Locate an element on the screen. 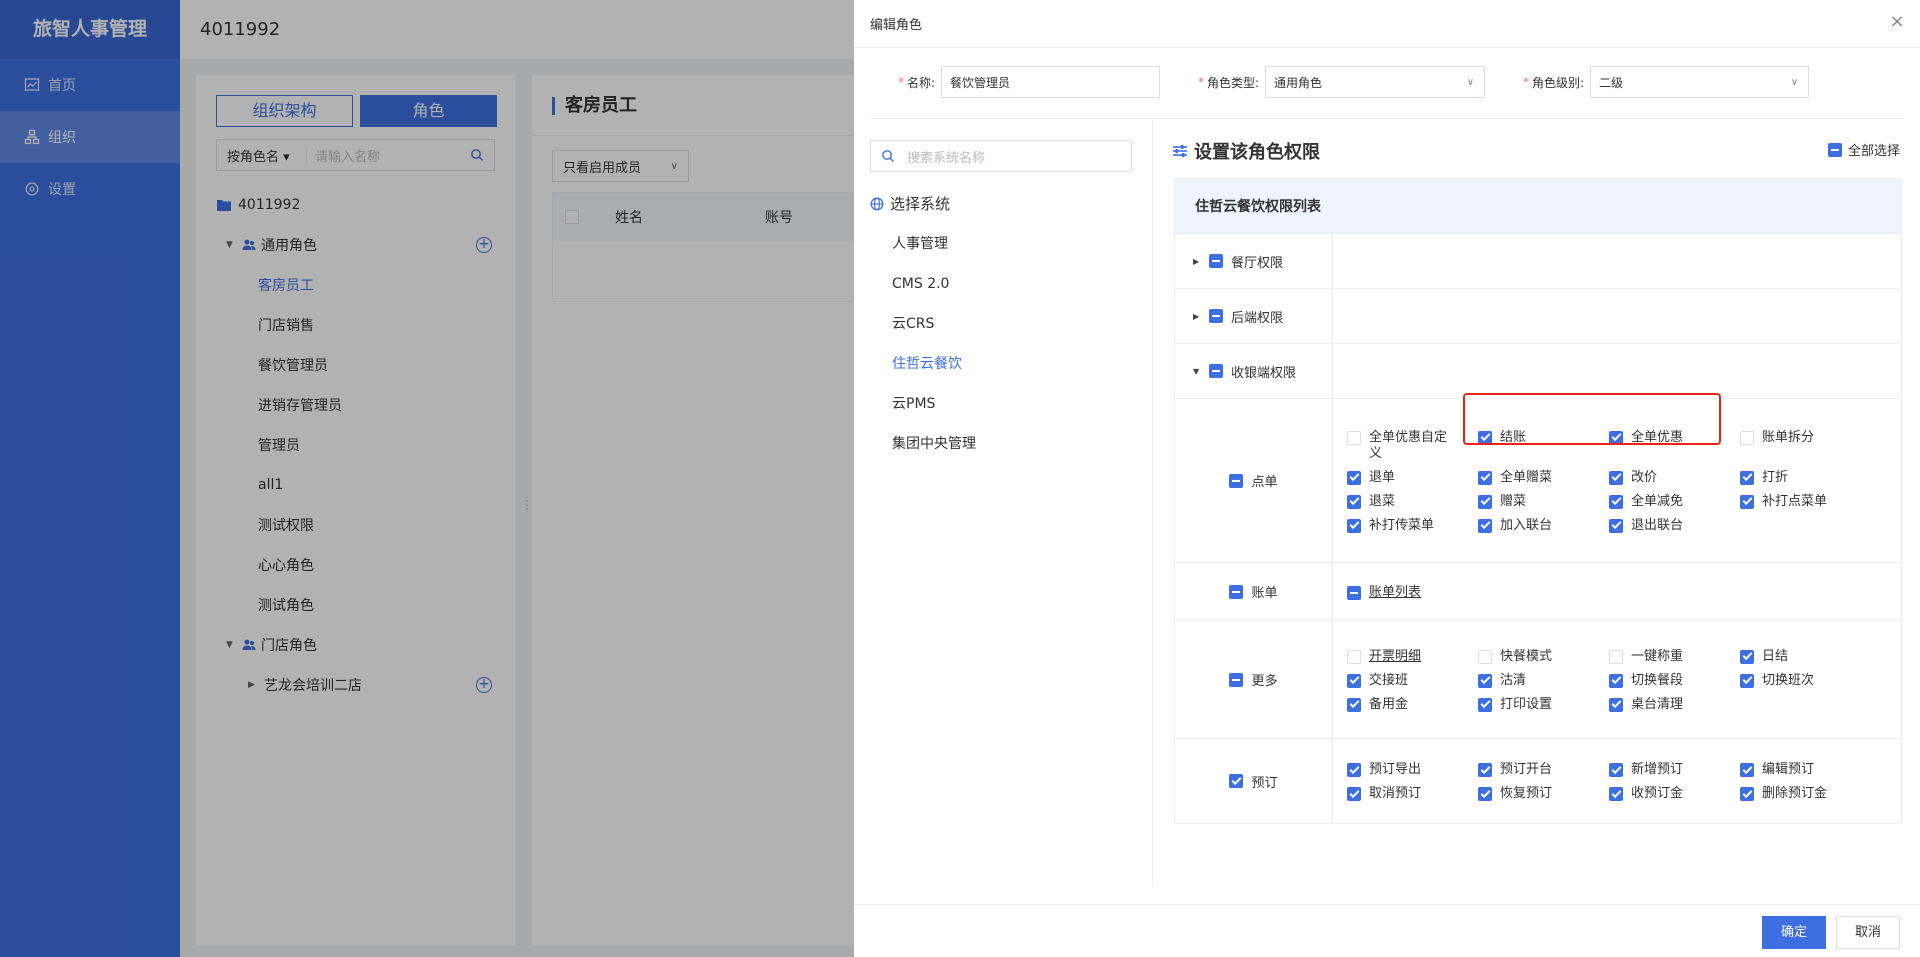  role-level-select: 二级 ∨ is located at coordinates (1700, 82).